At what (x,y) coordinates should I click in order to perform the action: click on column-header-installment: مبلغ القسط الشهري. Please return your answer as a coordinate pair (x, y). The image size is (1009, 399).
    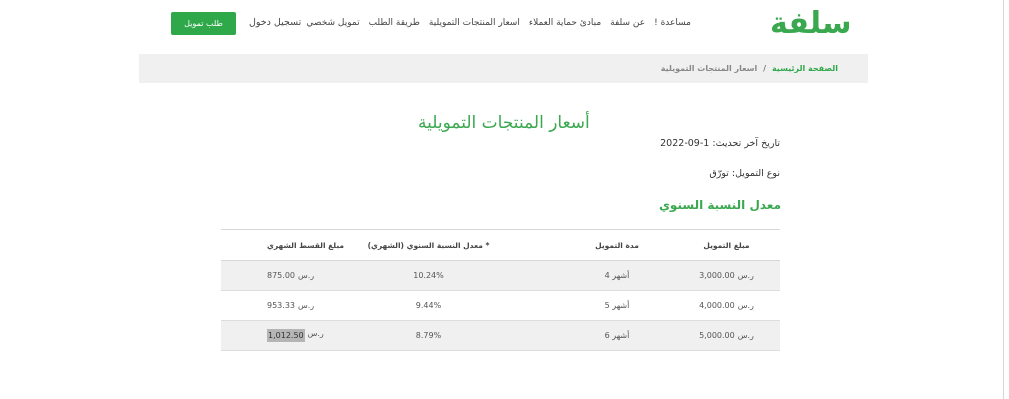
    Looking at the image, I should click on (306, 245).